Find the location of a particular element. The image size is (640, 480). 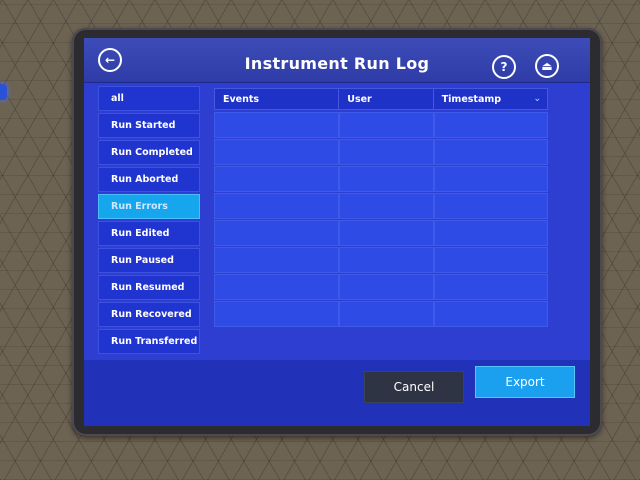

filter-run-recovered: Run Recovered is located at coordinates (149, 314).